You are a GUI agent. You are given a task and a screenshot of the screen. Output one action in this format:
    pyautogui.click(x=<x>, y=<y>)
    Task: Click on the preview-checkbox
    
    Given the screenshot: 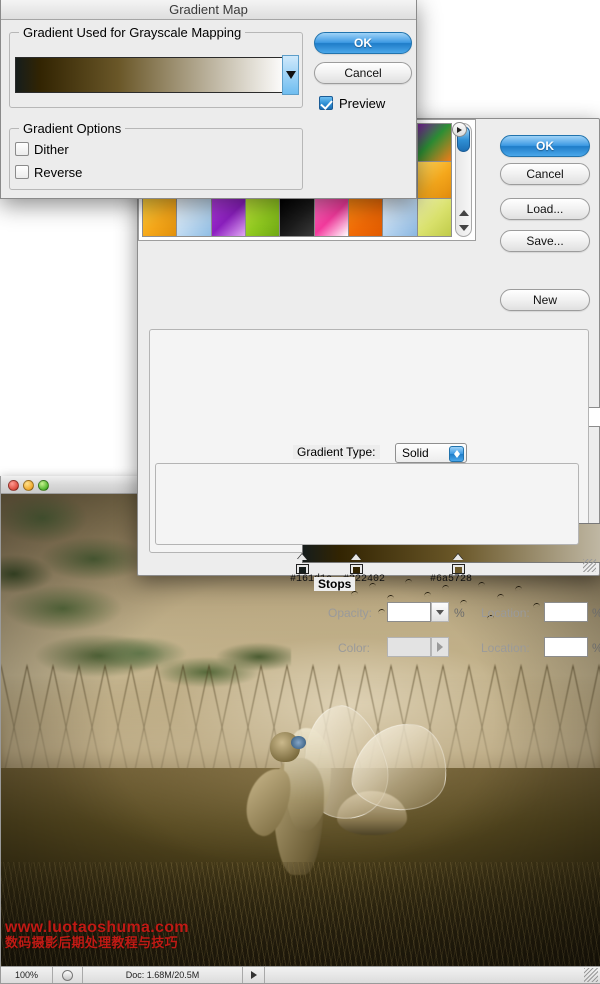 What is the action you would take?
    pyautogui.click(x=326, y=103)
    